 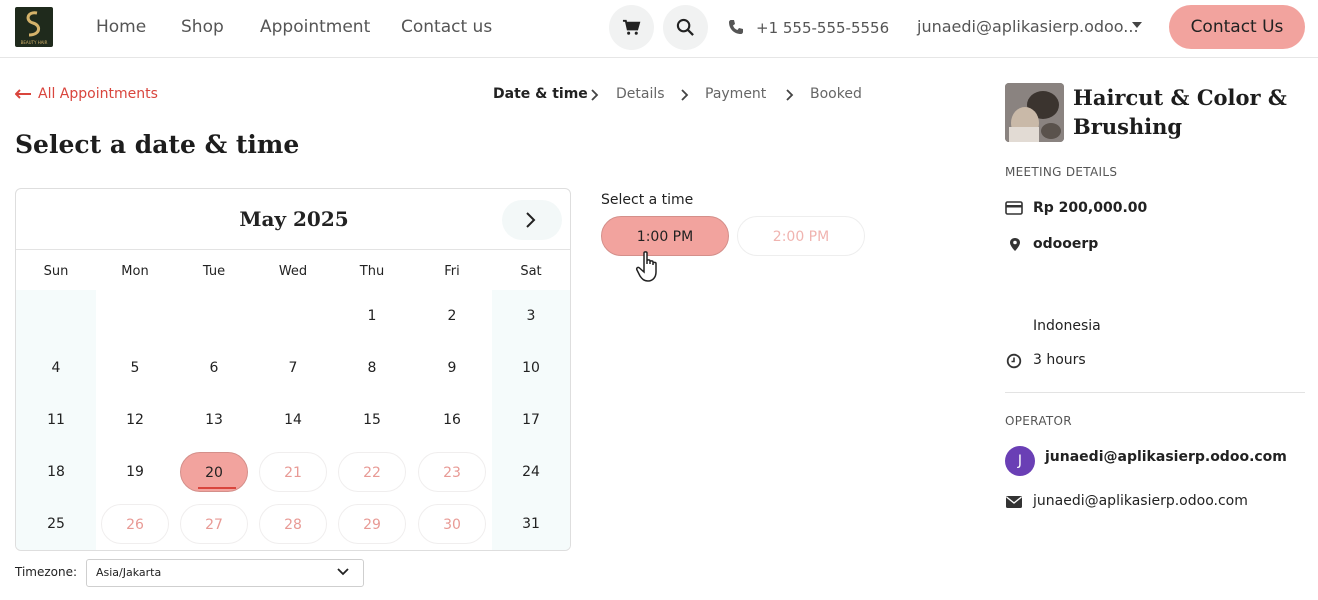 I want to click on cart-icon, so click(x=631, y=27).